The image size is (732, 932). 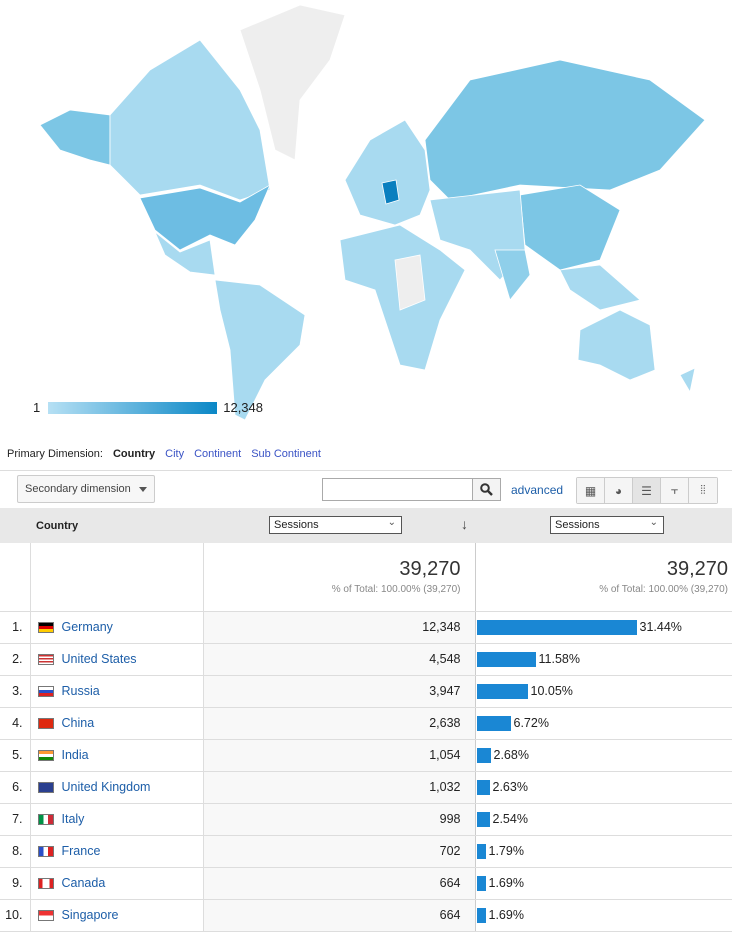 What do you see at coordinates (57, 526) in the screenshot?
I see `country-column-header: Country` at bounding box center [57, 526].